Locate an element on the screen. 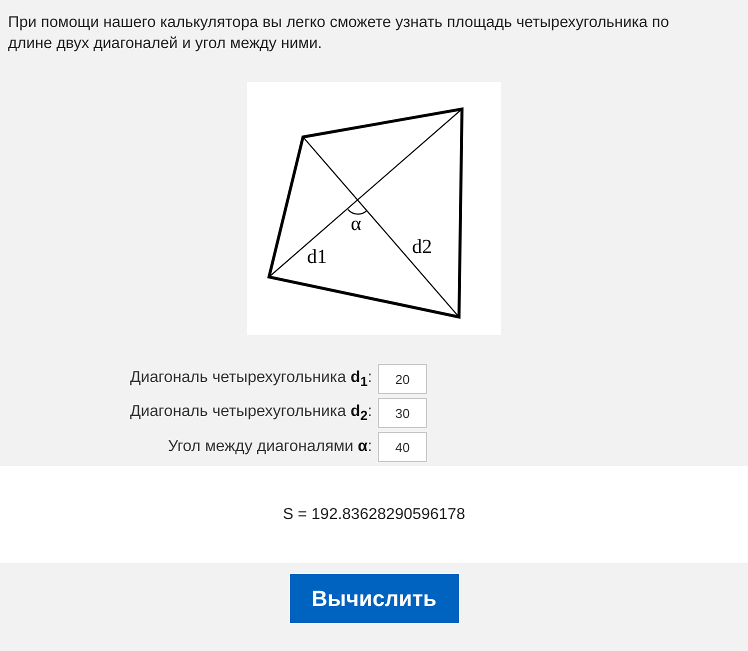  diagonal-label: d2 is located at coordinates (422, 247).